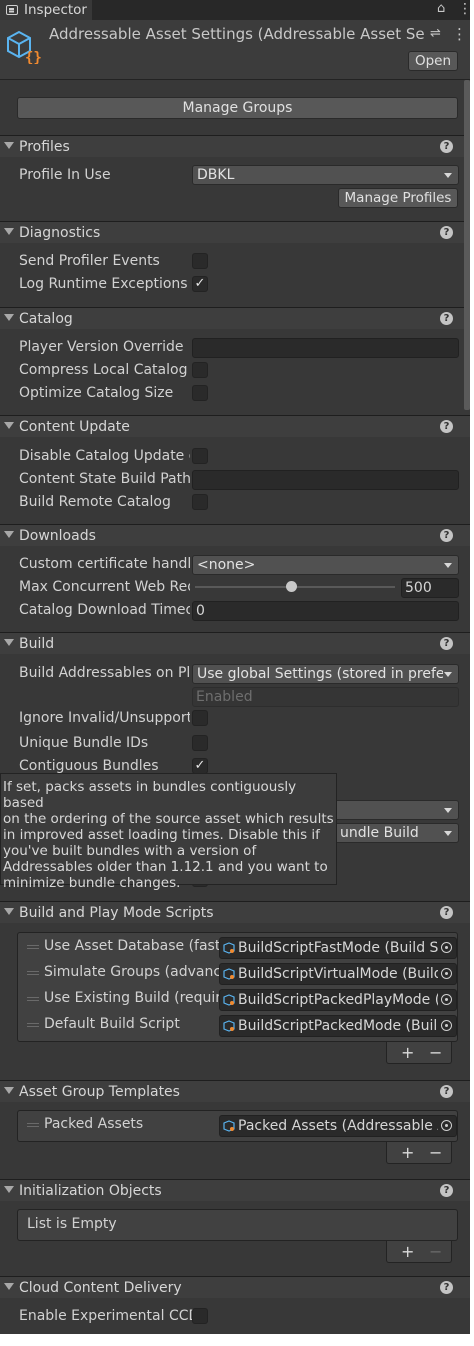 This screenshot has width=474, height=1346. Describe the element at coordinates (116, 912) in the screenshot. I see `section-title: Build and Play Mode Scripts` at that location.